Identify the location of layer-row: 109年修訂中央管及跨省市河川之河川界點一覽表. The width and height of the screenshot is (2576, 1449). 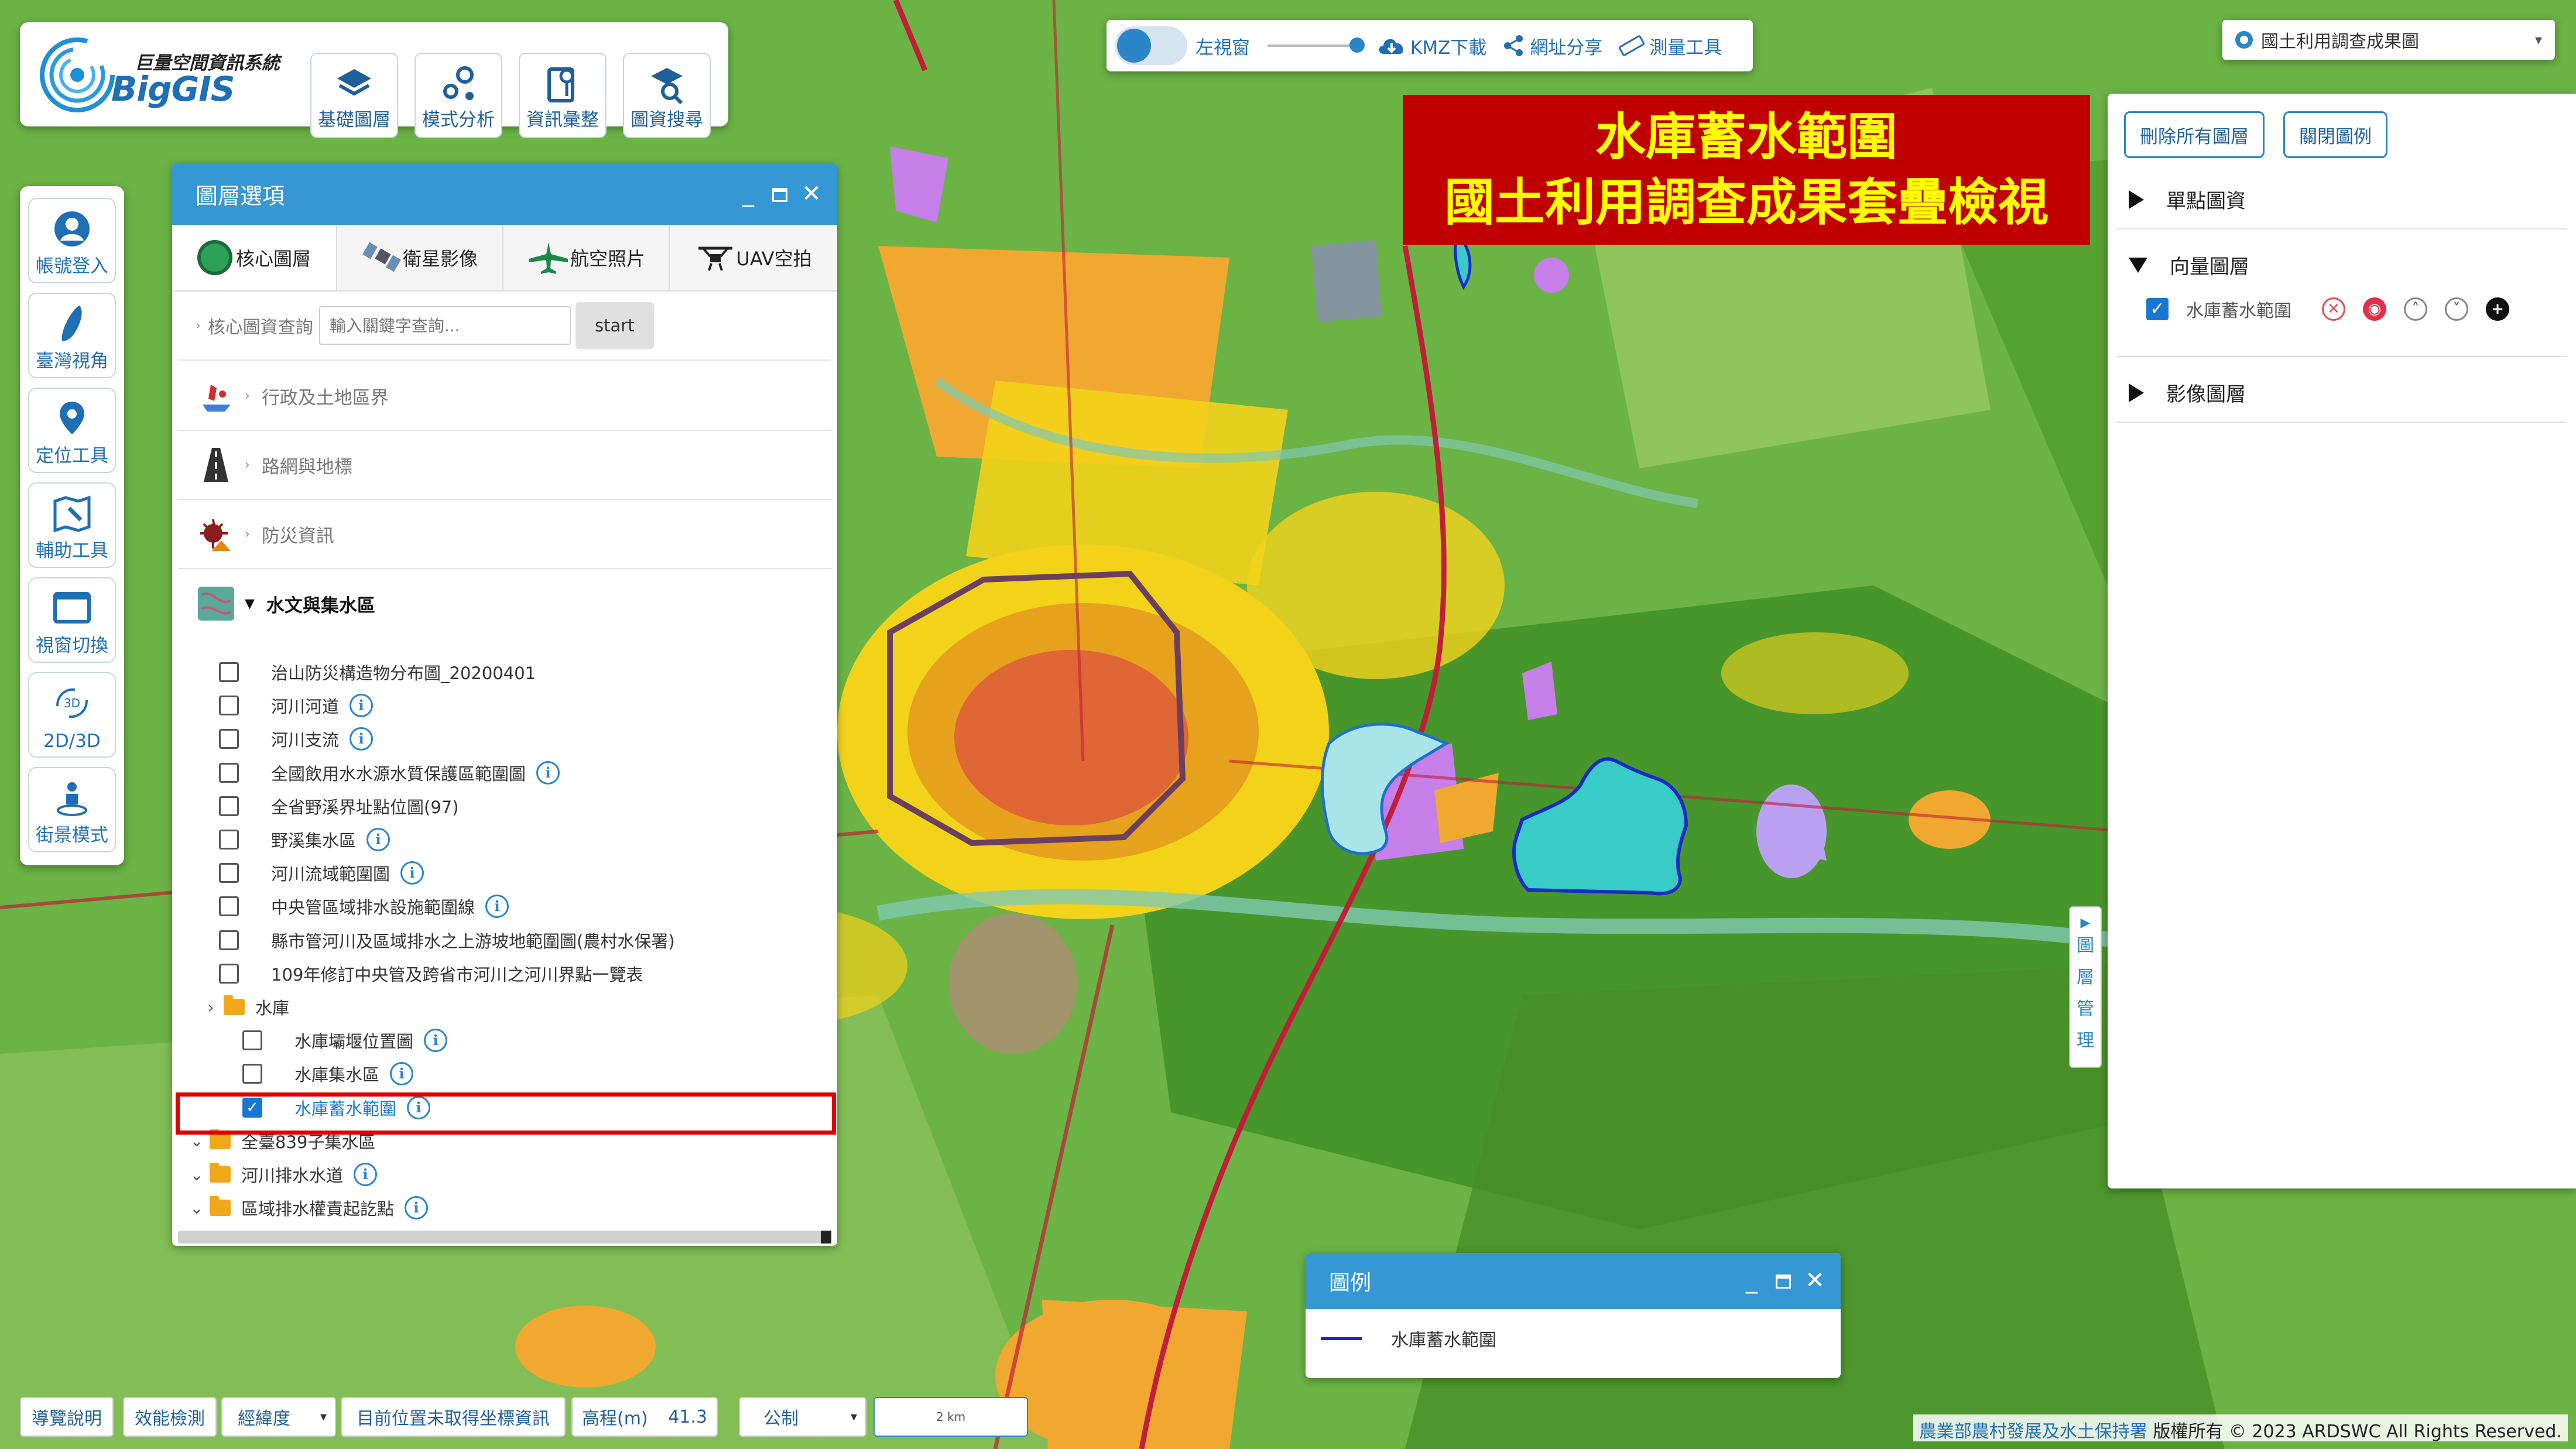
(431, 973).